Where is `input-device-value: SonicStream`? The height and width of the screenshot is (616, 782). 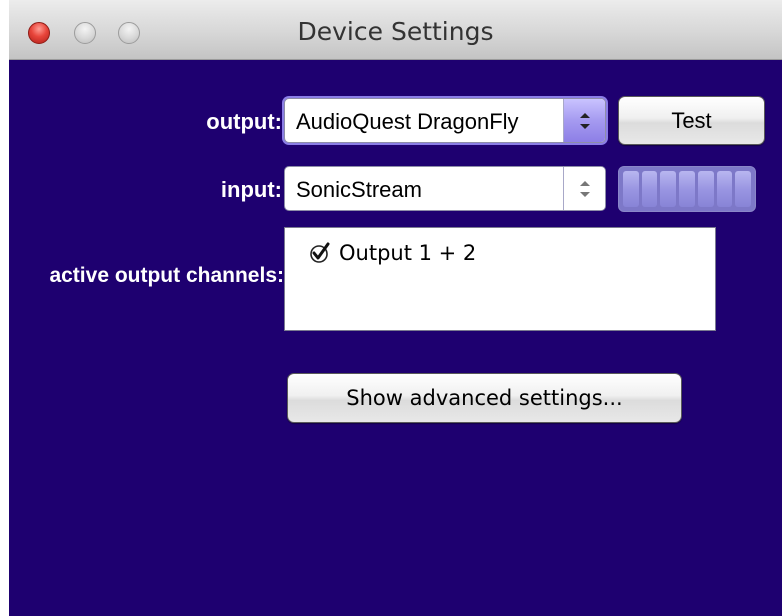
input-device-value: SonicStream is located at coordinates (359, 189).